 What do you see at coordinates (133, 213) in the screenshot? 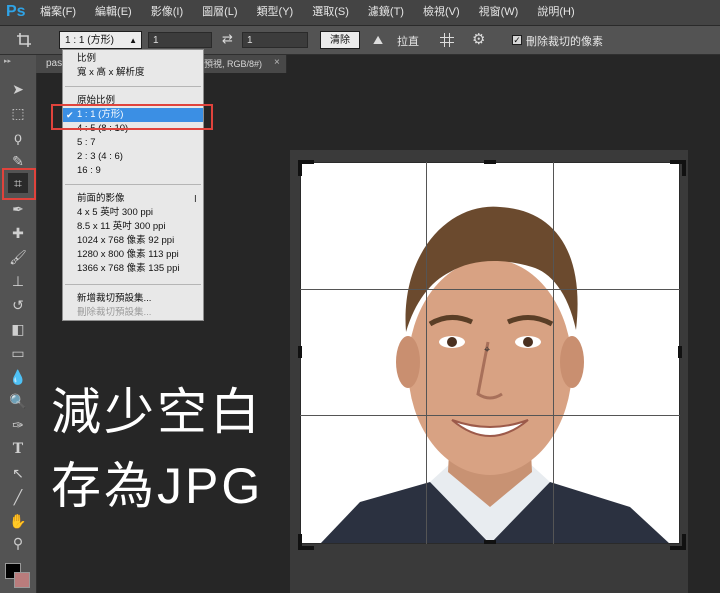
I see `menu-item-4x5: 4 x 5 英吋 300 ppi` at bounding box center [133, 213].